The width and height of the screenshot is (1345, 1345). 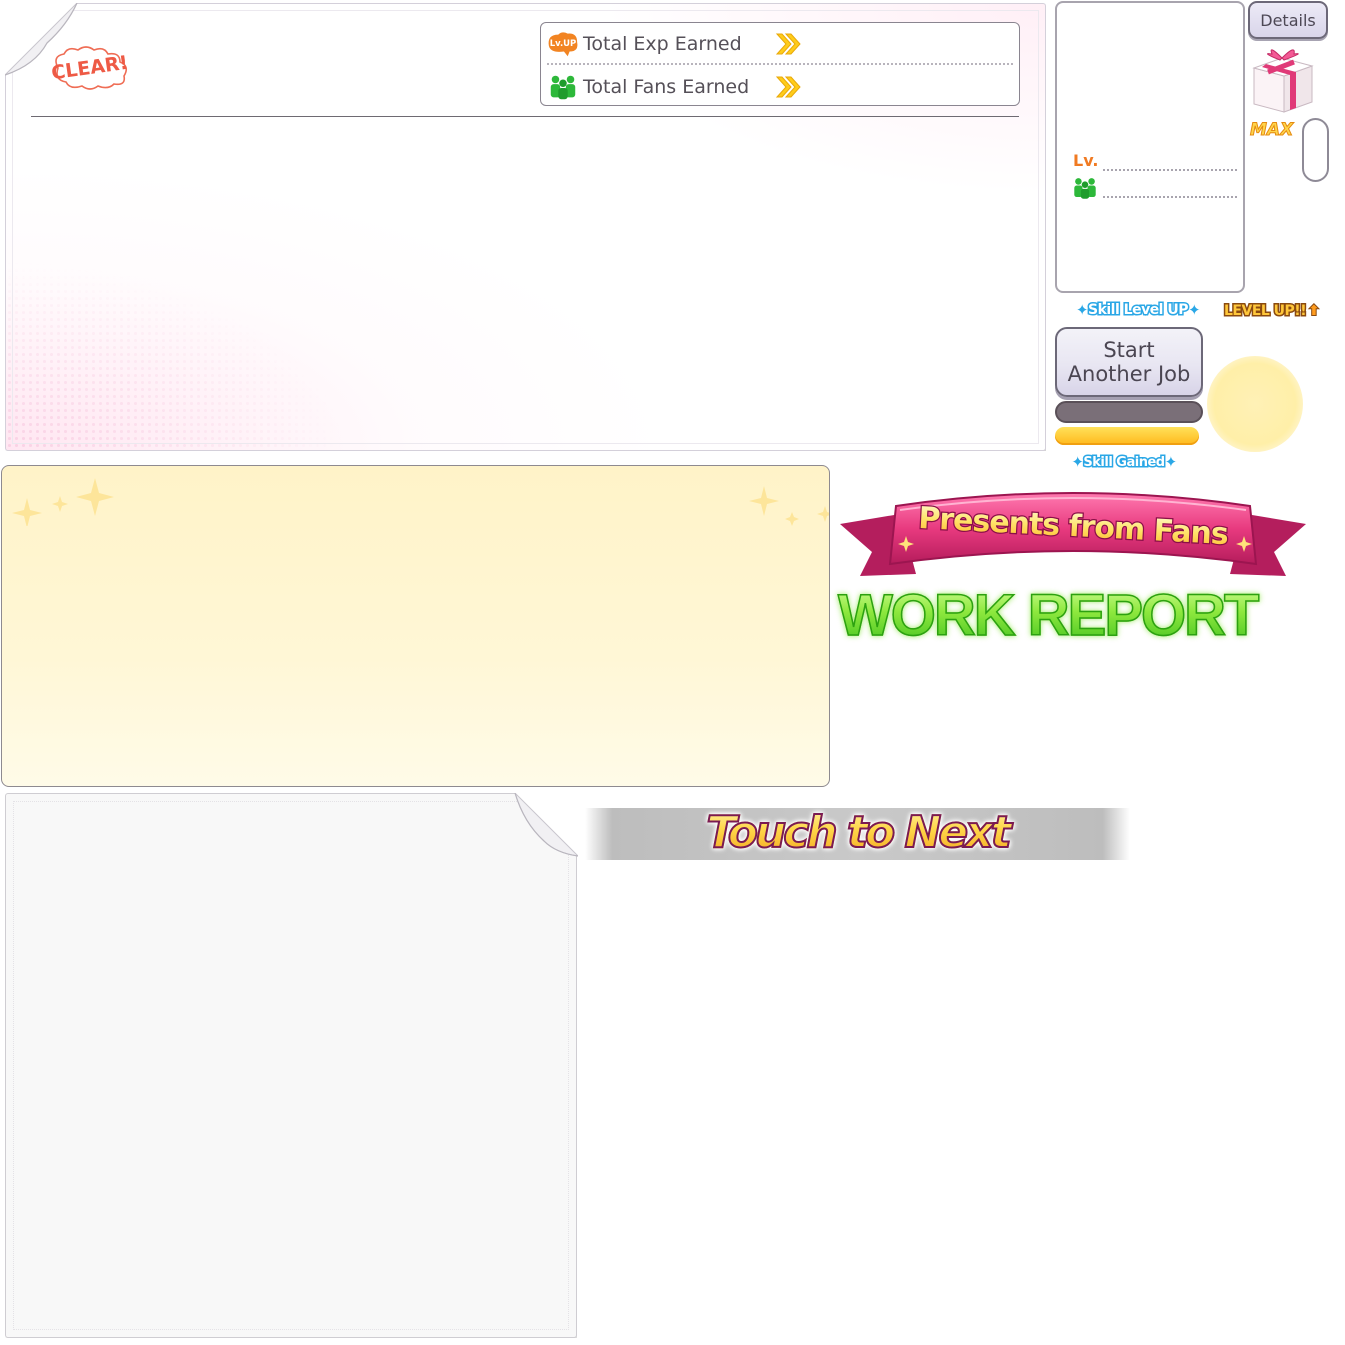 I want to click on skill-gained-badge: ✦ Skill Gained ✦, so click(x=1124, y=462).